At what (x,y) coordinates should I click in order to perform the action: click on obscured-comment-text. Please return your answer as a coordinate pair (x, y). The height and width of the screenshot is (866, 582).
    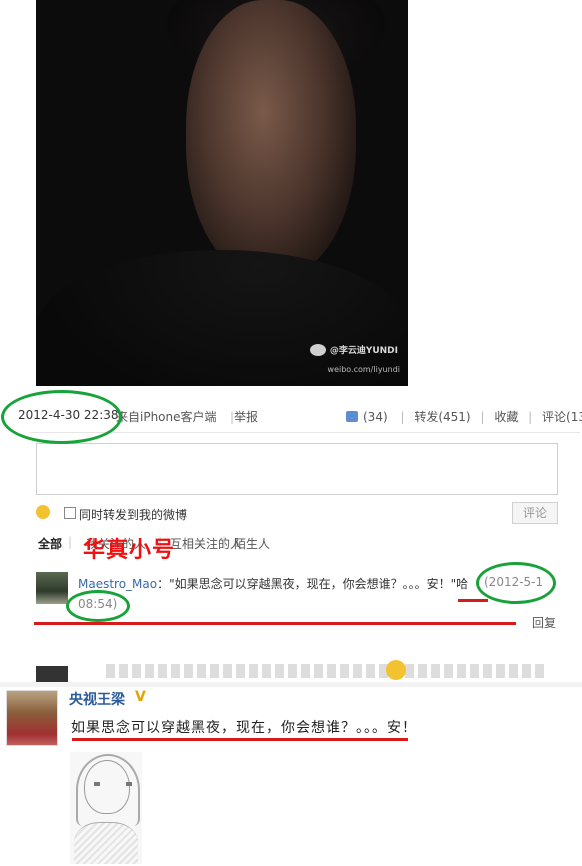
    Looking at the image, I should click on (326, 671).